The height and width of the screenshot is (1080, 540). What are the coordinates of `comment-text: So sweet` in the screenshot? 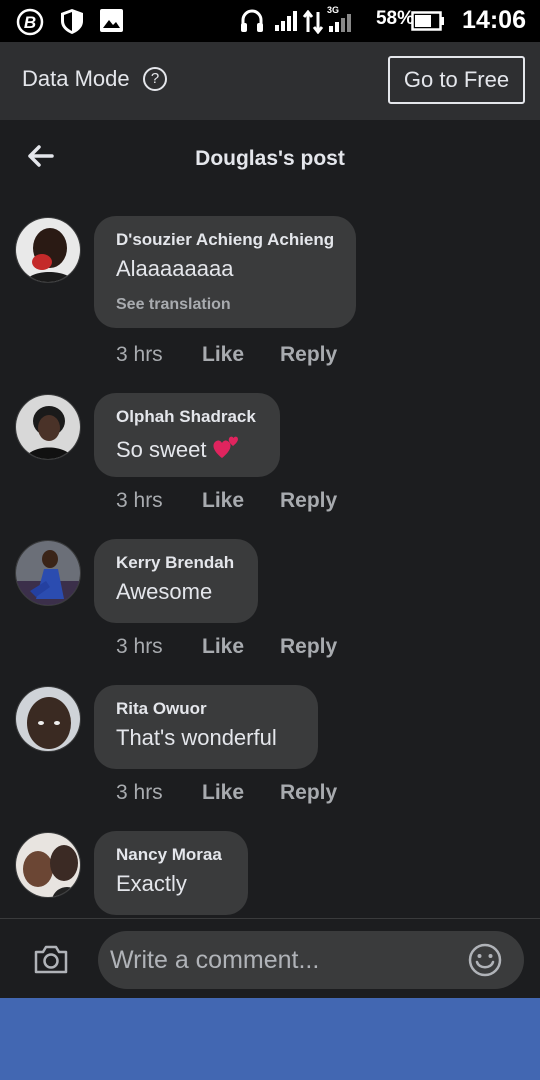 It's located at (161, 449).